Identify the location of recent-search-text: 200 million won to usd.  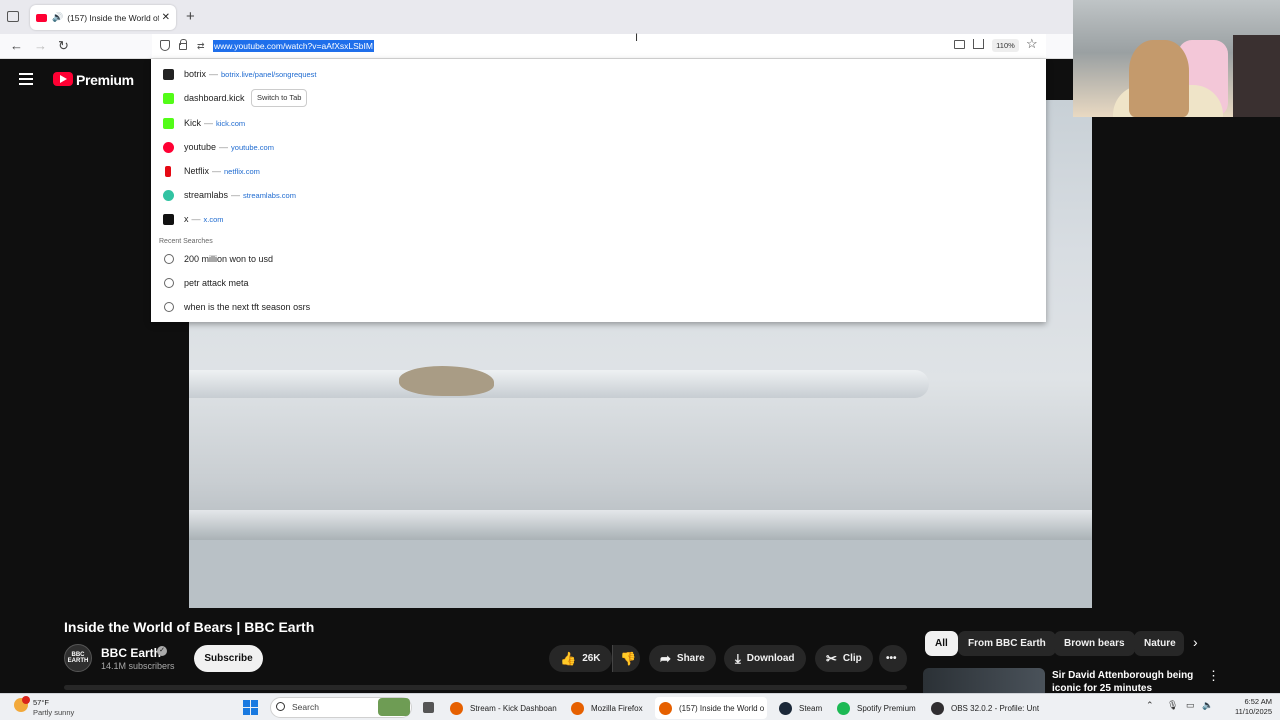
(229, 259).